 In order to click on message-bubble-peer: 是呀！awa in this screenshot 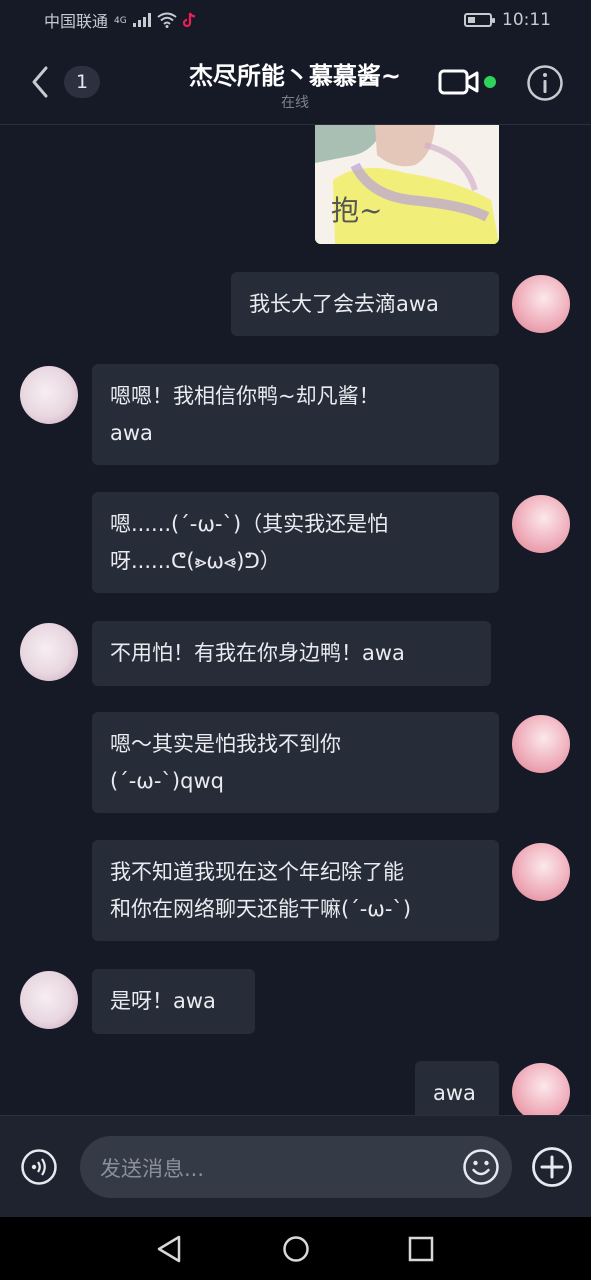, I will do `click(173, 1001)`.